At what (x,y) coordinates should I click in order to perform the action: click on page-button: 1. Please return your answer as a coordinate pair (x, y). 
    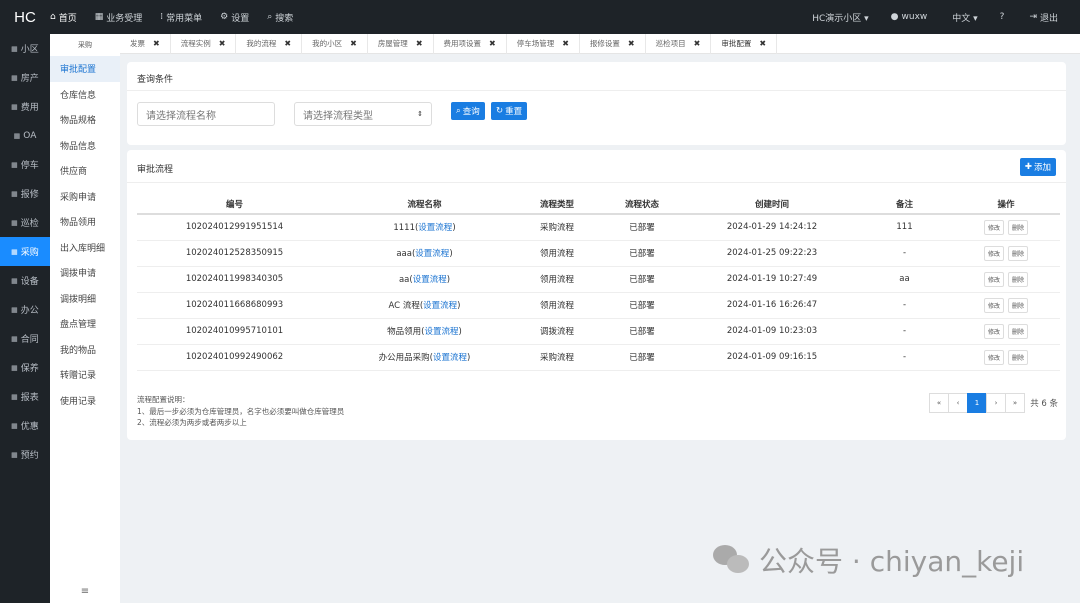
    Looking at the image, I should click on (977, 403).